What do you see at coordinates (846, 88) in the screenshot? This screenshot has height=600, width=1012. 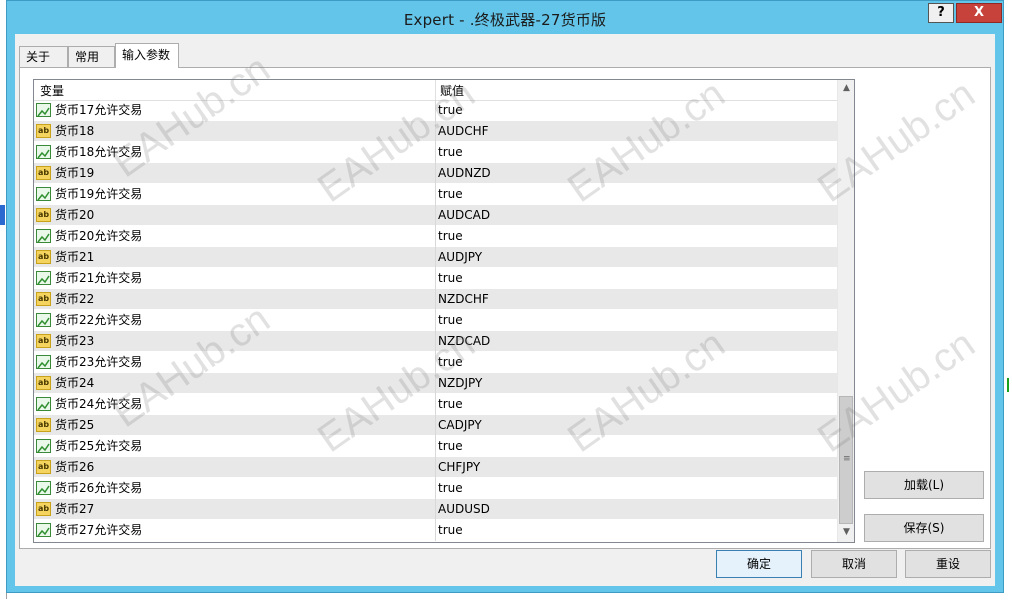 I see `scroll-up-arrow-icon: ▲` at bounding box center [846, 88].